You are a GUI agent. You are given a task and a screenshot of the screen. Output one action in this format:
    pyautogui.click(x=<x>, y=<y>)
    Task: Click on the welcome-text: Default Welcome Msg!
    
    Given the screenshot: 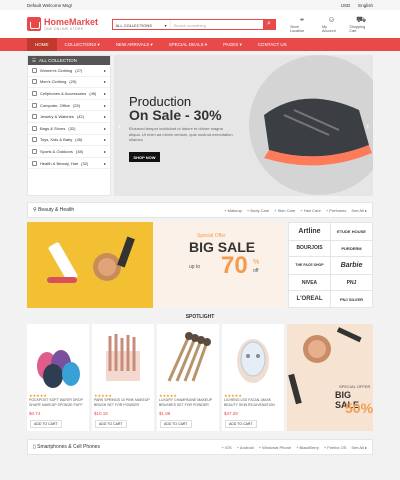 What is the action you would take?
    pyautogui.click(x=50, y=5)
    